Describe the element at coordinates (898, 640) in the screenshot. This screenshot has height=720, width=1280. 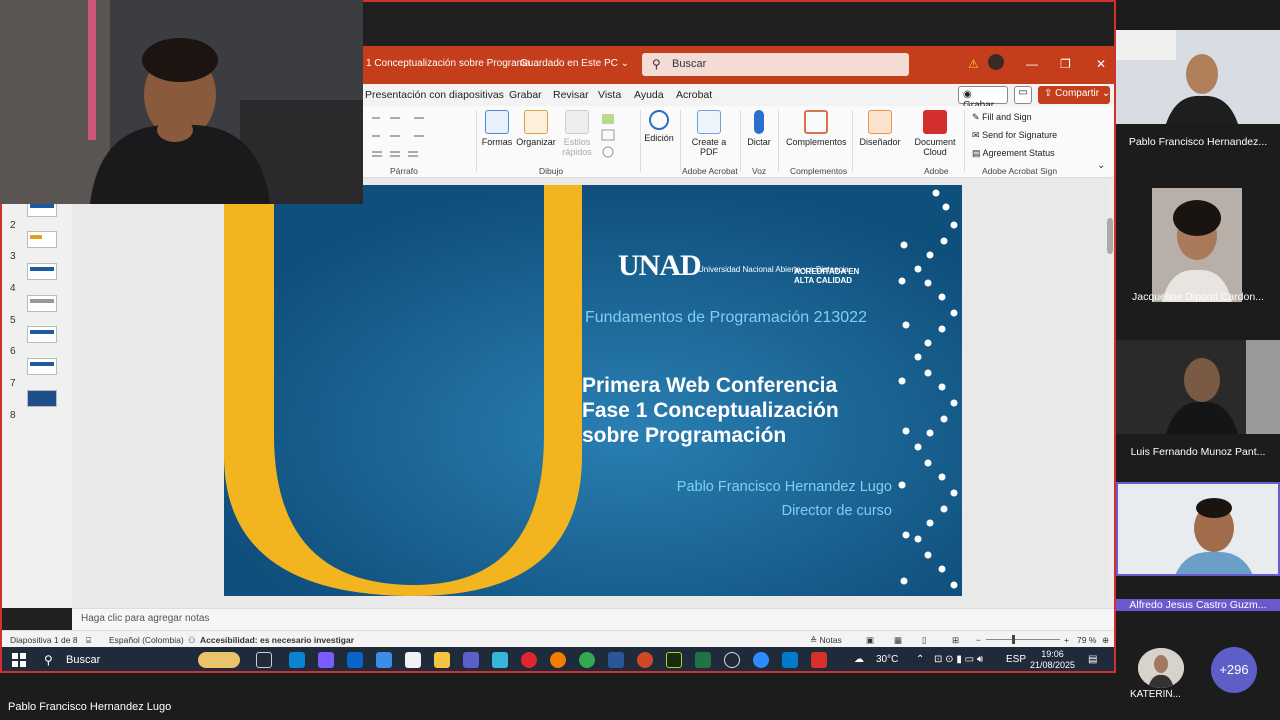
I see `slide-sorter-icon: ▦` at that location.